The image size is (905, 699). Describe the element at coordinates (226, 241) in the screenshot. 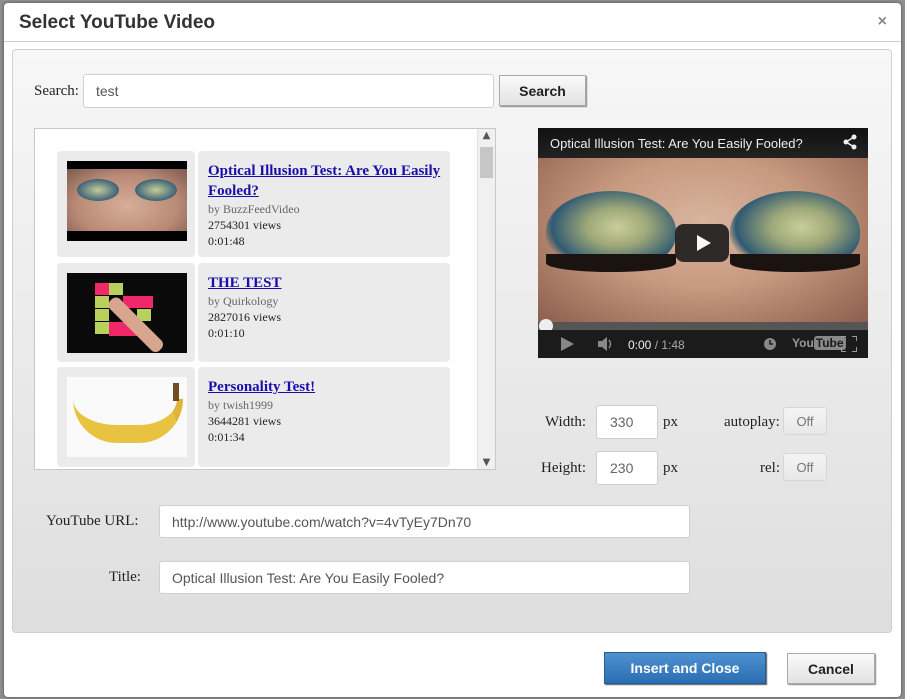

I see `video-duration: 0:01:48` at that location.